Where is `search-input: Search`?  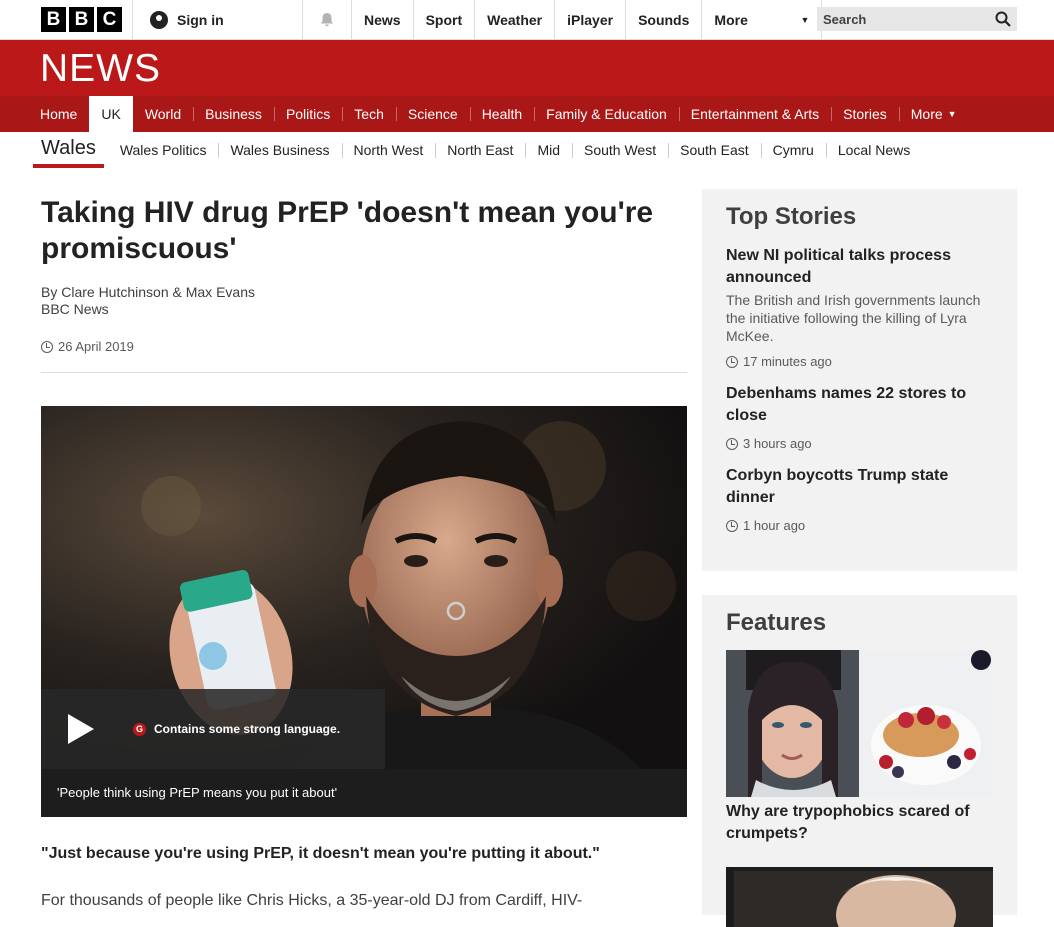 search-input: Search is located at coordinates (917, 19).